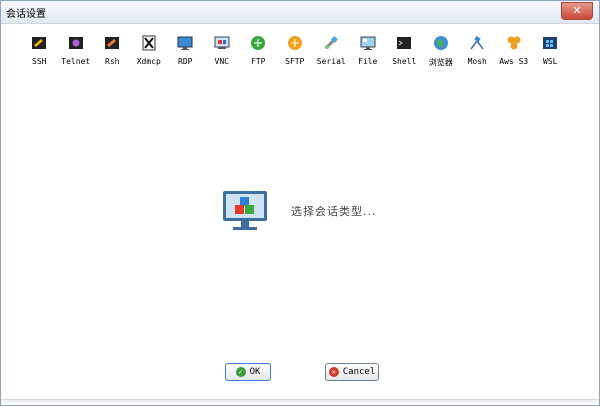  What do you see at coordinates (148, 61) in the screenshot?
I see `tool-label: Xdmcp` at bounding box center [148, 61].